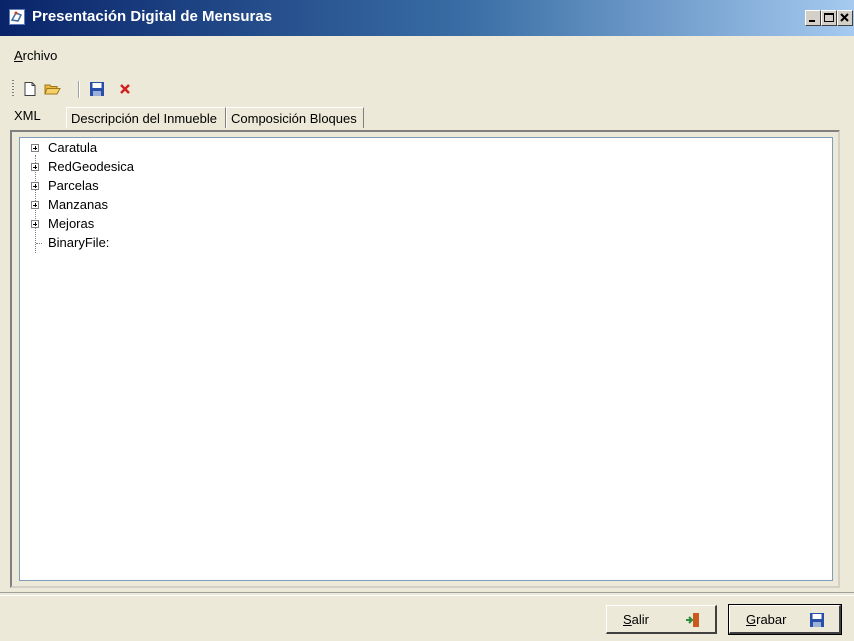 The width and height of the screenshot is (854, 641). What do you see at coordinates (661, 619) in the screenshot?
I see `exit-button: Salir` at bounding box center [661, 619].